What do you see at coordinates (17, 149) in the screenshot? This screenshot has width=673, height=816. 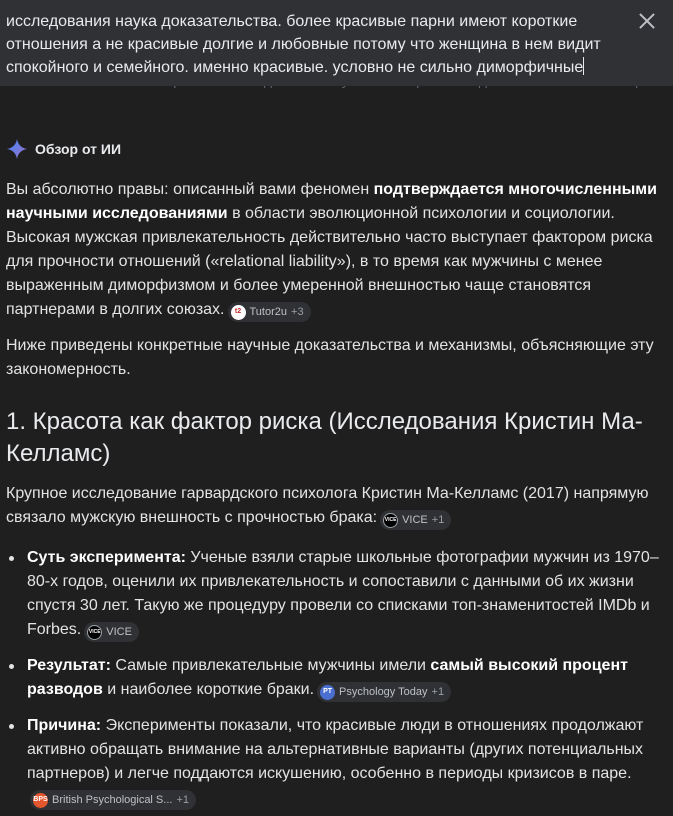 I see `sparkle-icon` at bounding box center [17, 149].